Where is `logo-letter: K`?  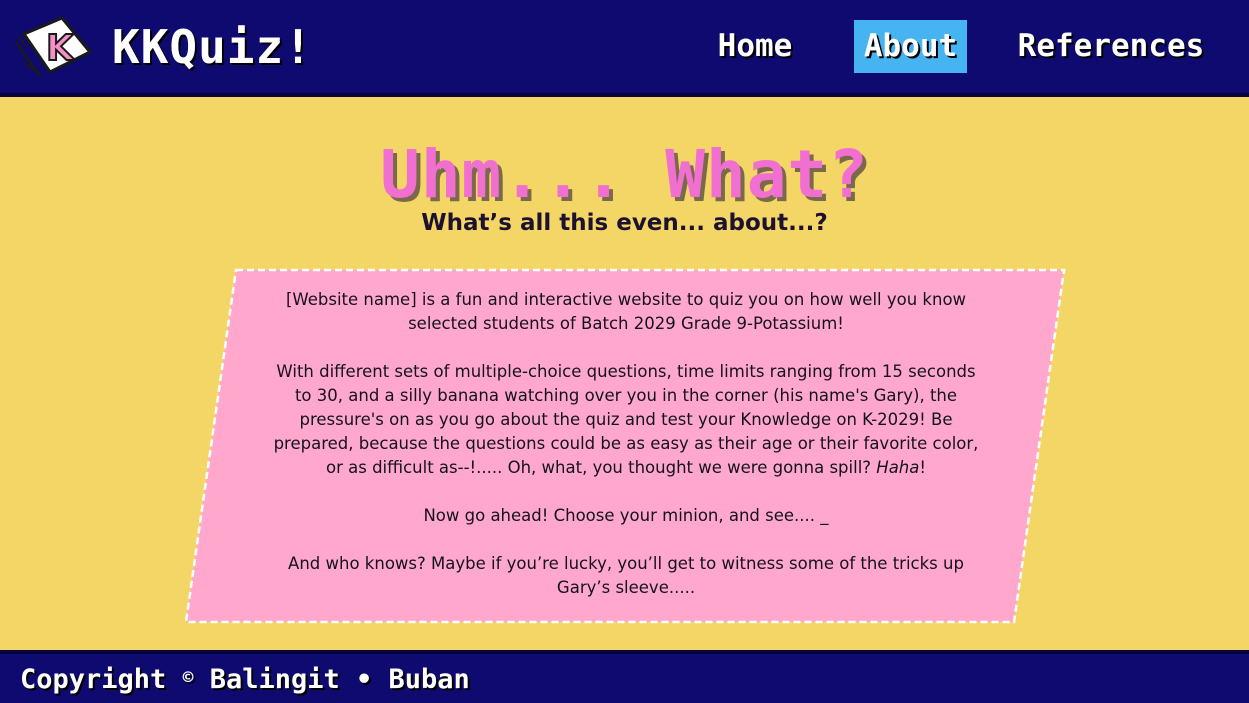 logo-letter: K is located at coordinates (60, 48).